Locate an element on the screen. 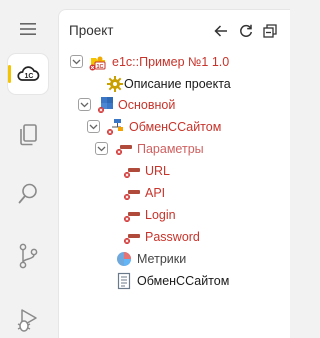  back-button is located at coordinates (221, 31).